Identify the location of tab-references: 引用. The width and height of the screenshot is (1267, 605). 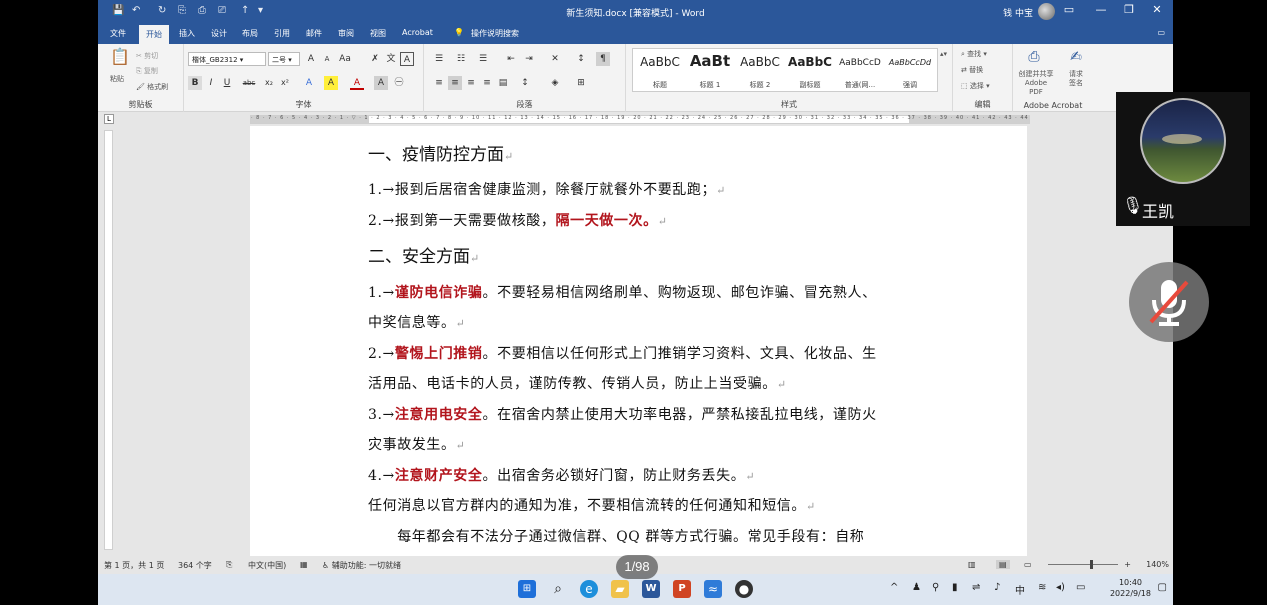
(282, 33).